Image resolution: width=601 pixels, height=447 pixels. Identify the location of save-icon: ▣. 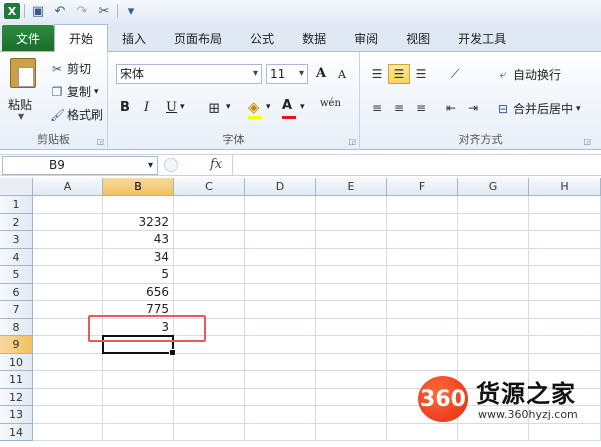
(38, 11).